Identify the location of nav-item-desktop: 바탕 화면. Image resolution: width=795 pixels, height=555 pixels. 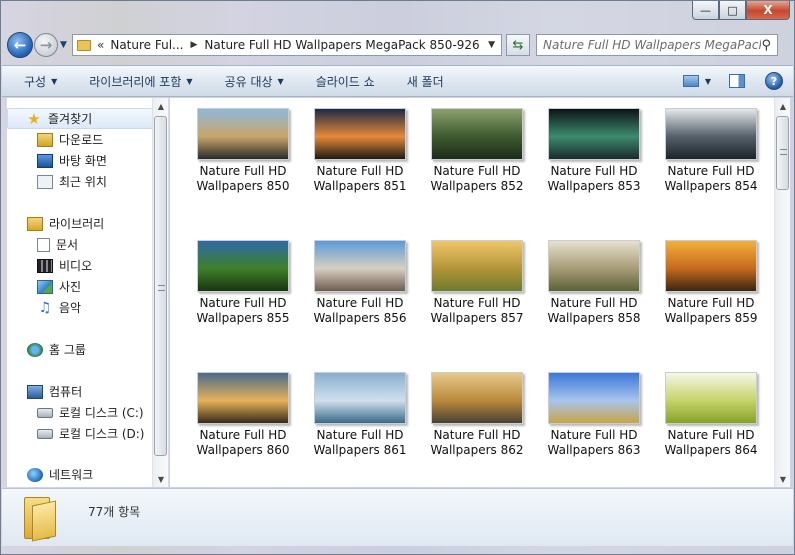
(80, 160).